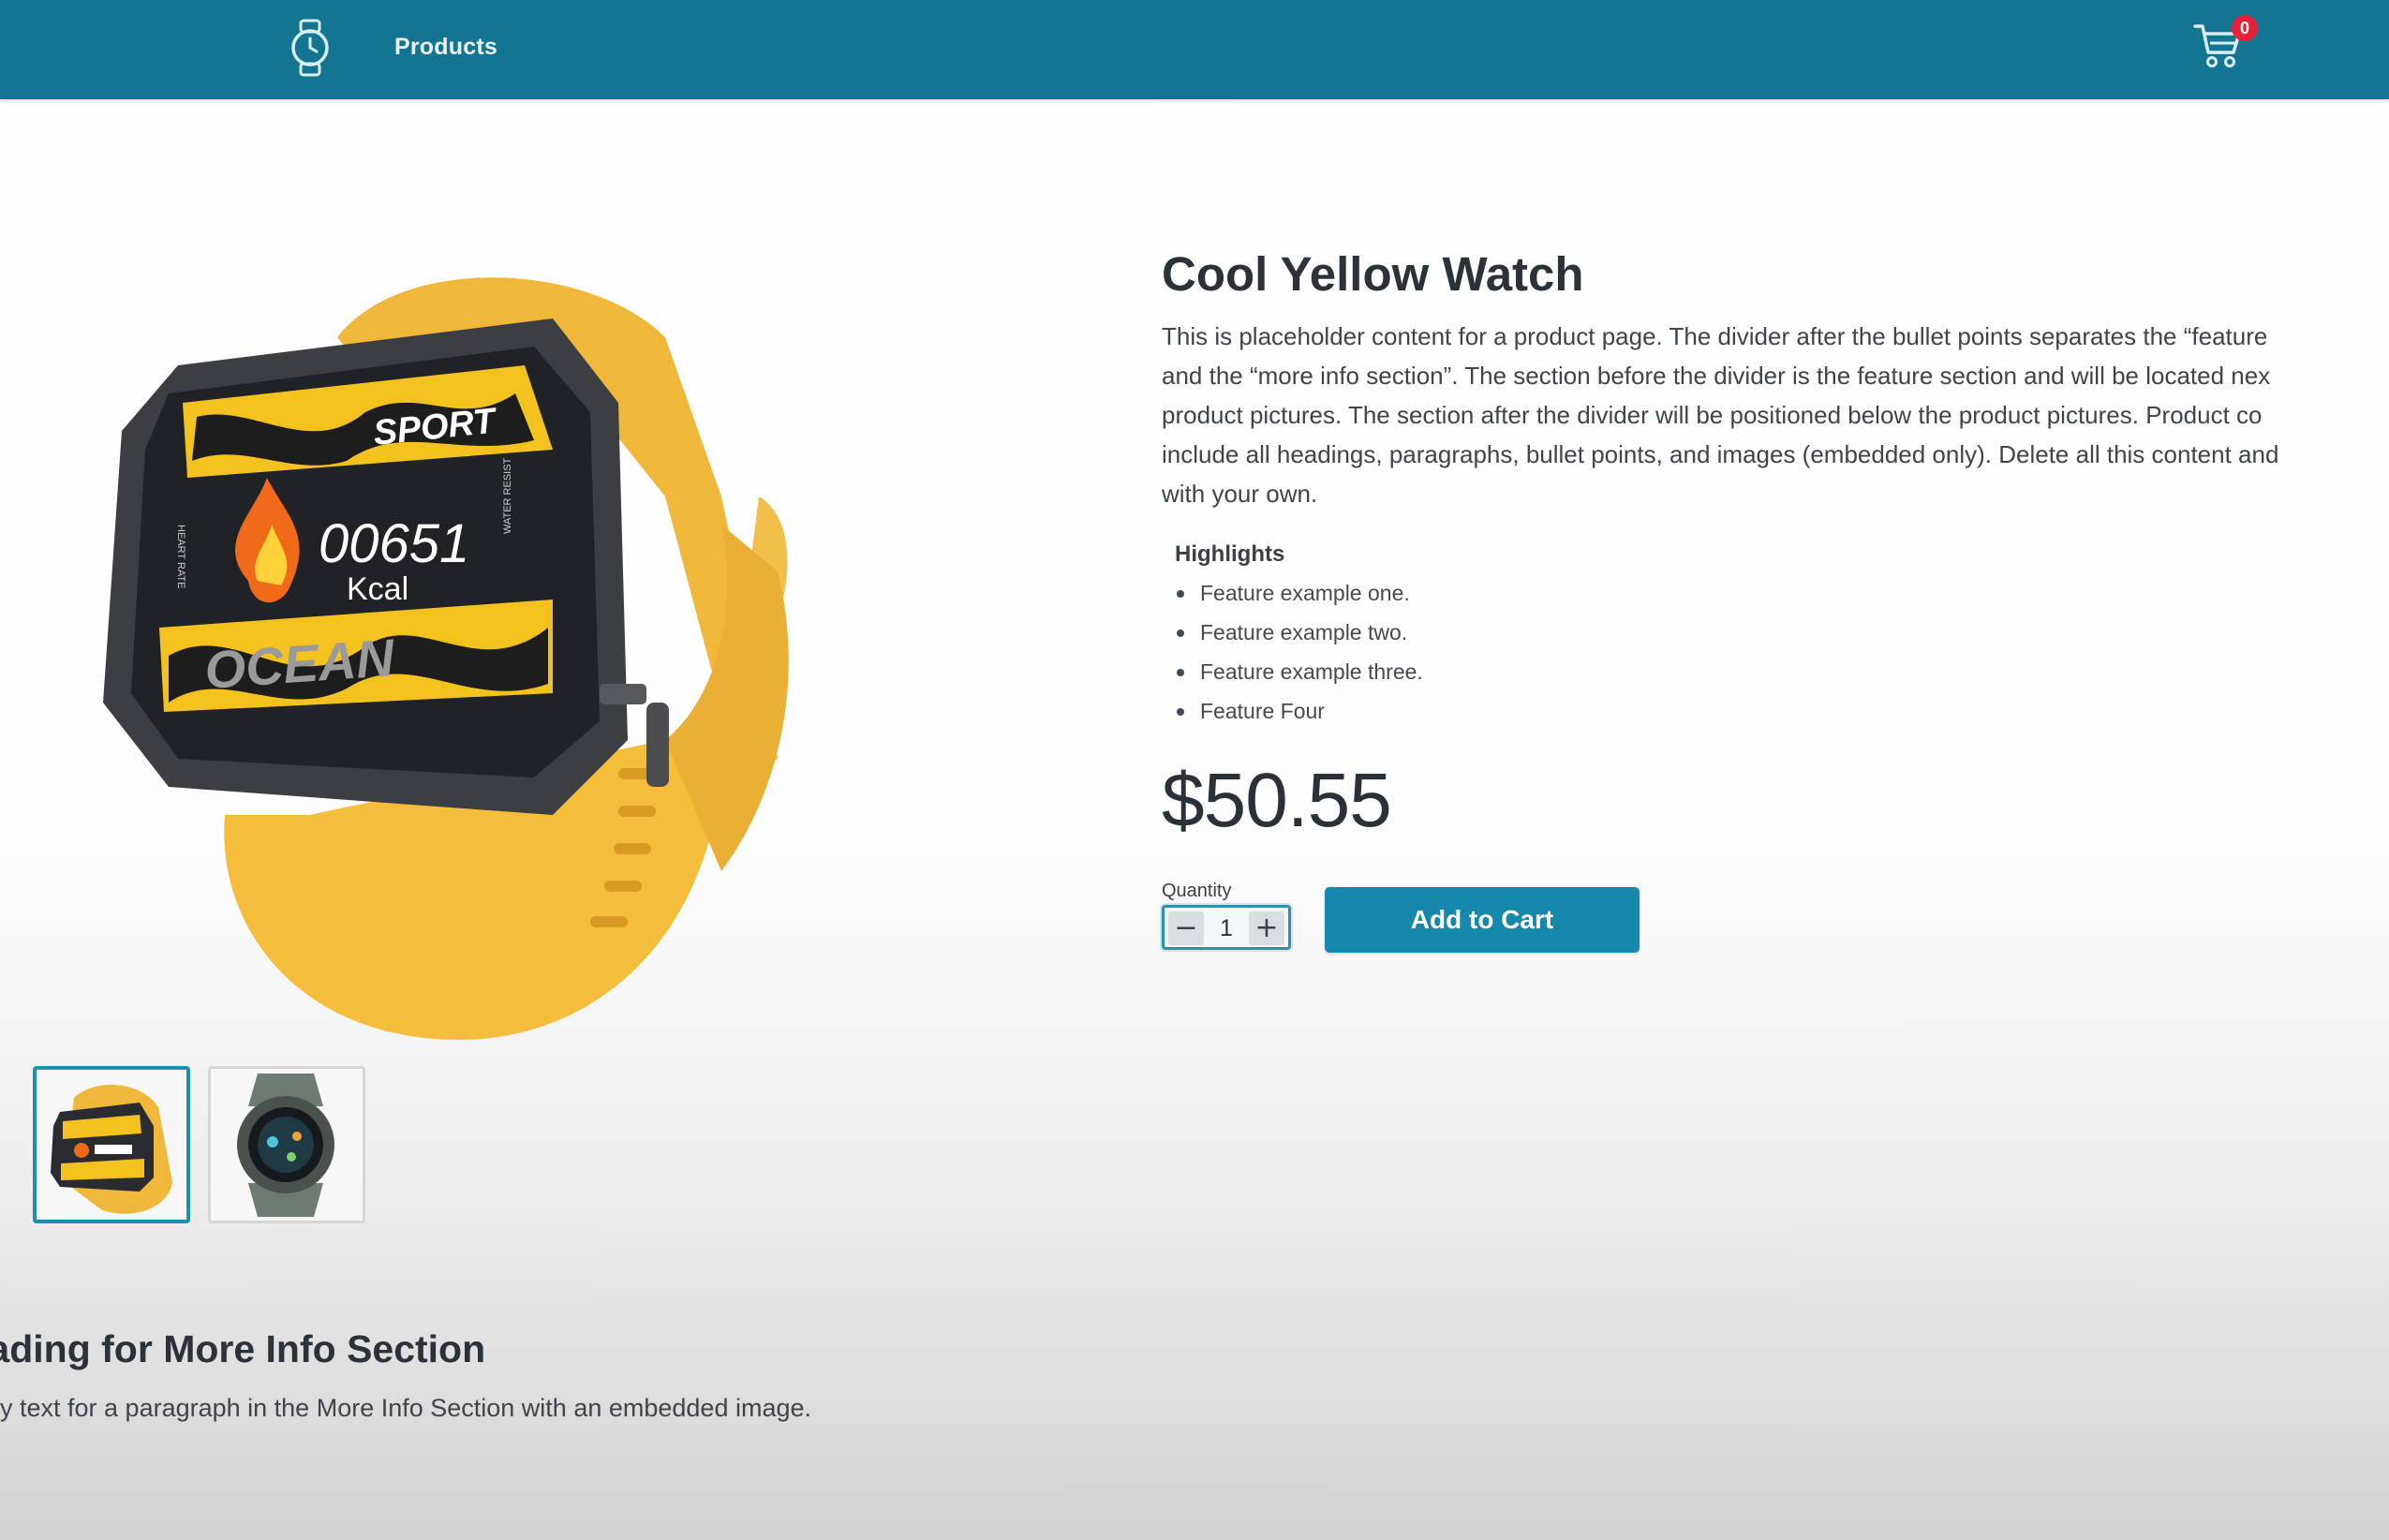 This screenshot has height=1540, width=2389. Describe the element at coordinates (243, 1348) in the screenshot. I see `more-info-heading: le heading for More Info Section` at that location.